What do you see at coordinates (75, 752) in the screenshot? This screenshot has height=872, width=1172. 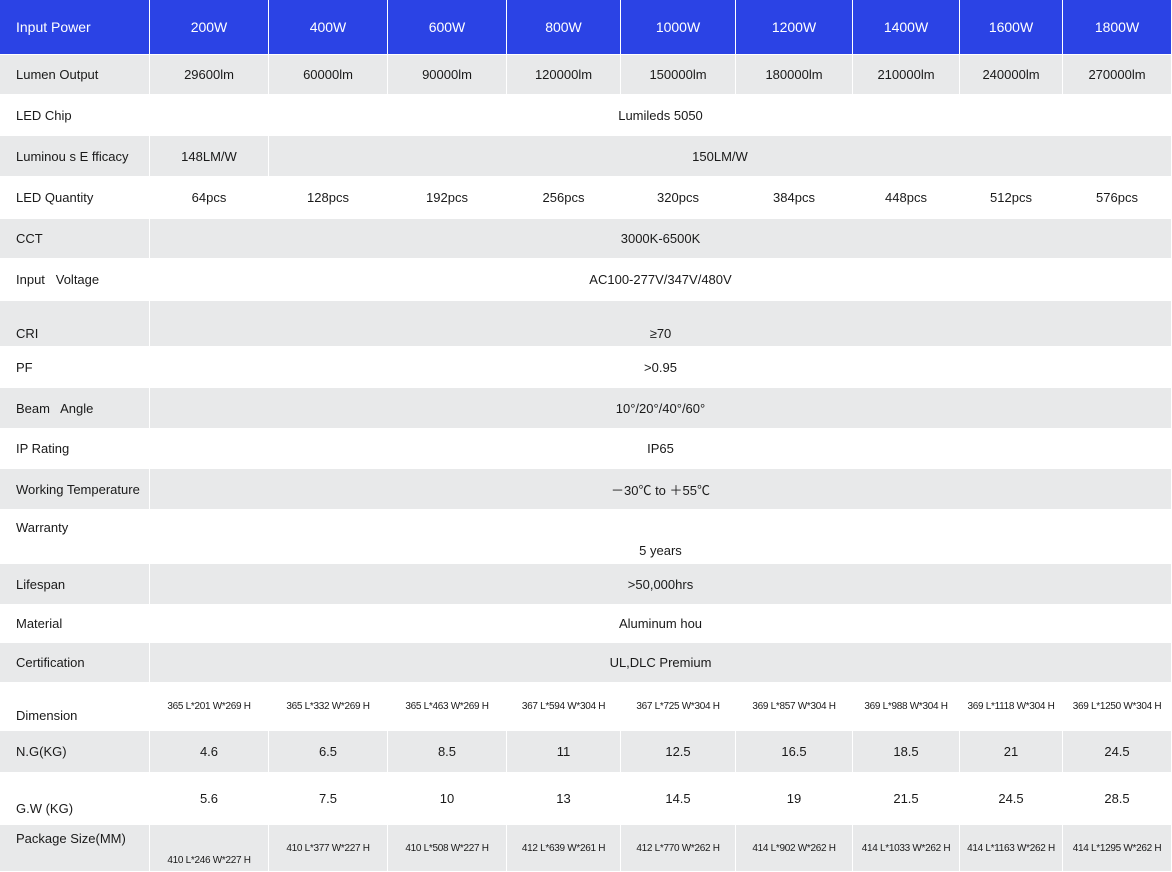 I see `row-label-net-weight: N.G(KG)` at bounding box center [75, 752].